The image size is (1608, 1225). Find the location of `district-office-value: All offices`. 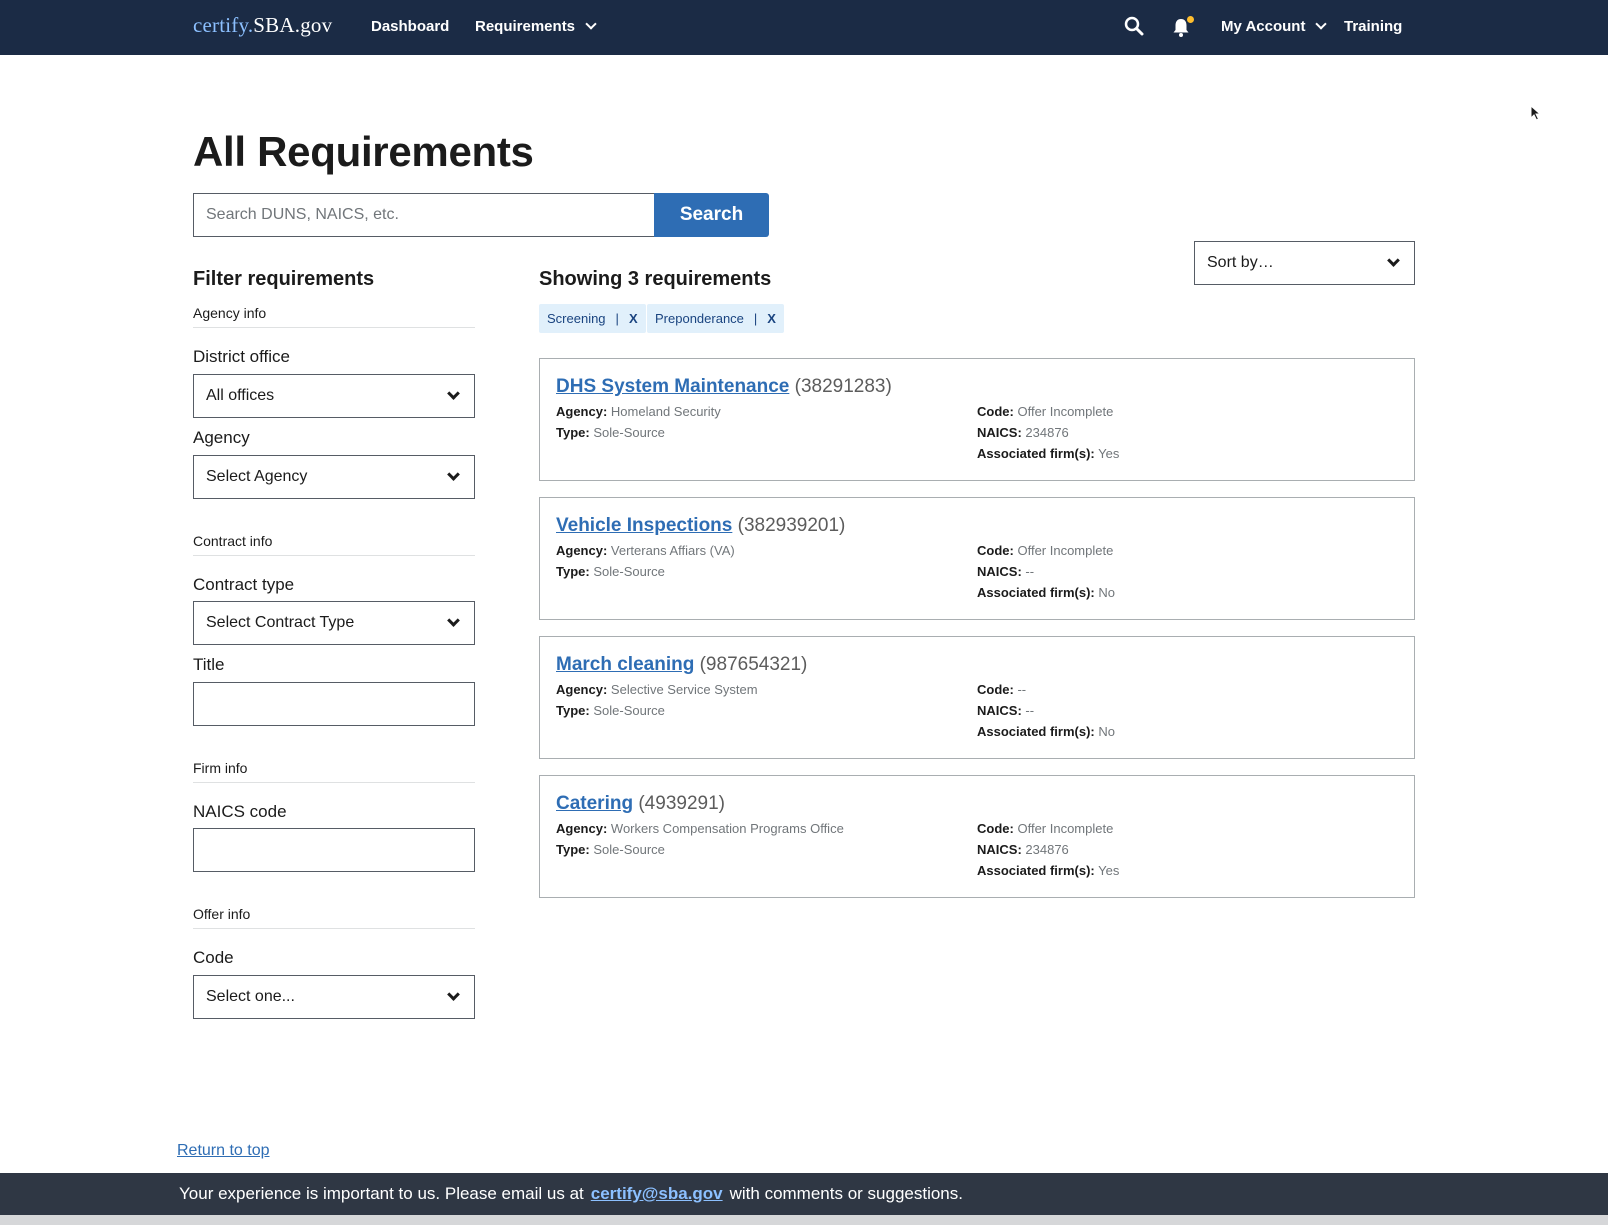

district-office-value: All offices is located at coordinates (240, 395).